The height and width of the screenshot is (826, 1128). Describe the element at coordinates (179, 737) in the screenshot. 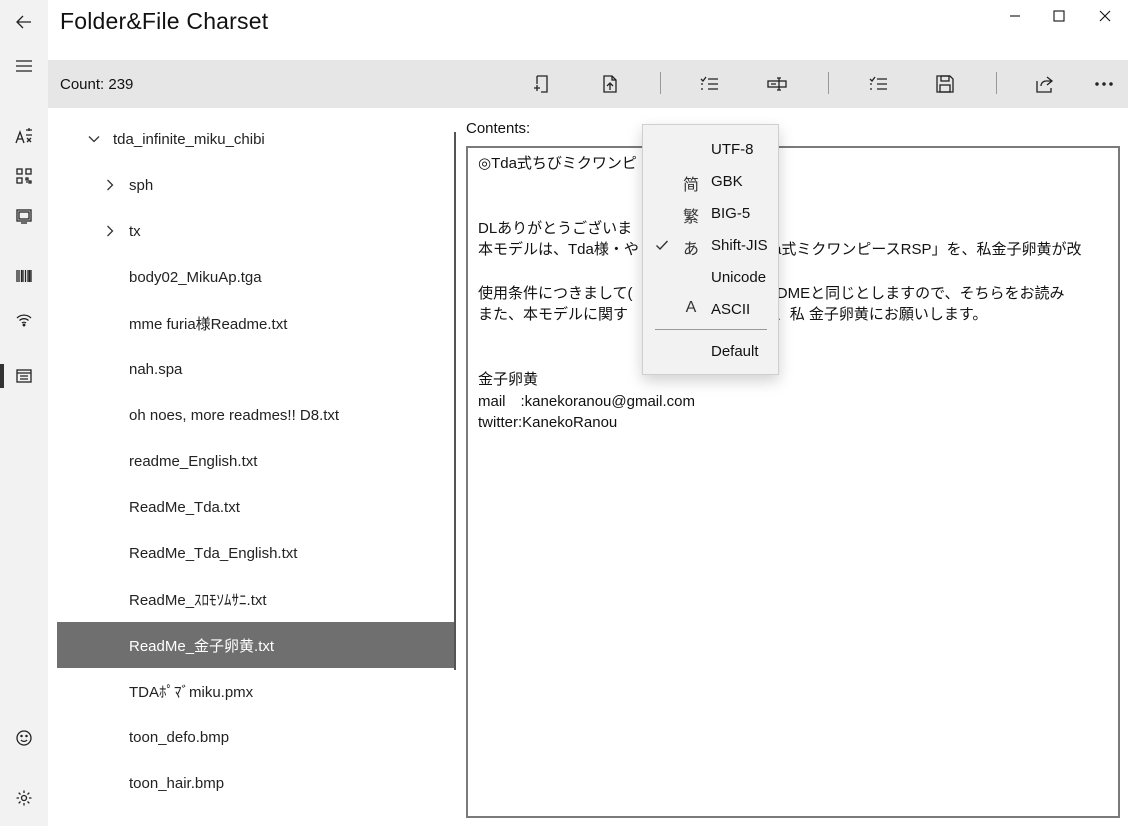

I see `tree-item-label: toon_defo.bmp` at that location.